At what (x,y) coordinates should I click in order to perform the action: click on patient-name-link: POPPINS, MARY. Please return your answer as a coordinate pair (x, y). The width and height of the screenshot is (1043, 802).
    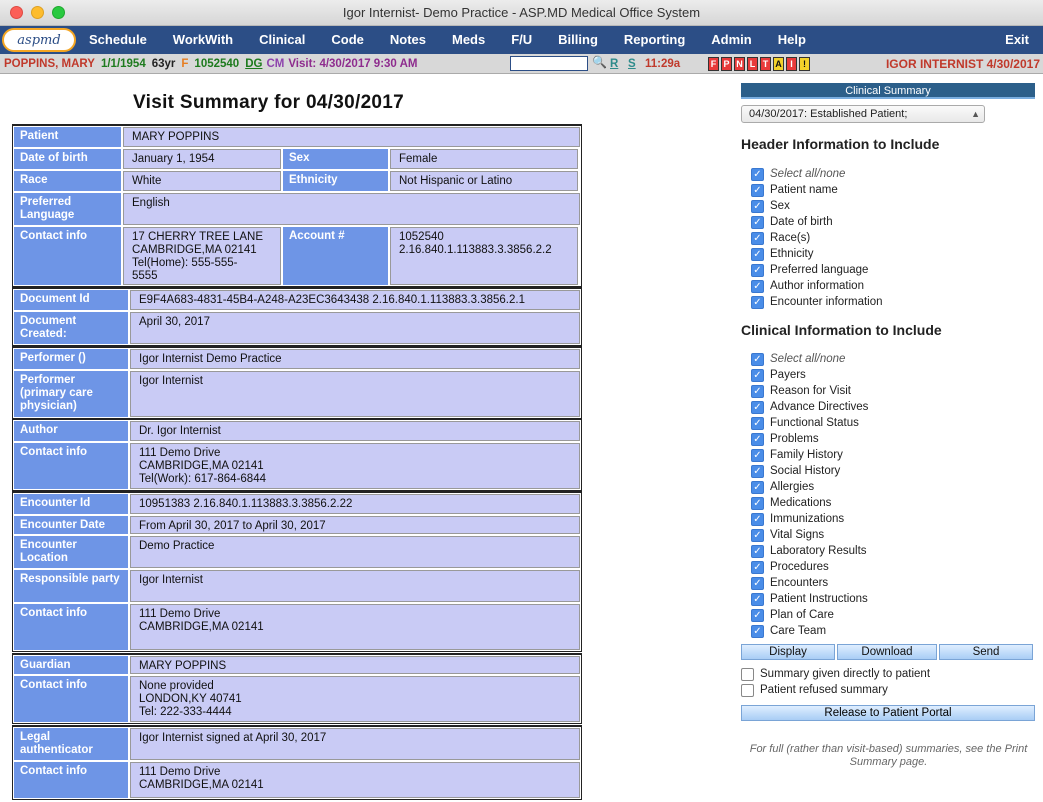
    Looking at the image, I should click on (49, 64).